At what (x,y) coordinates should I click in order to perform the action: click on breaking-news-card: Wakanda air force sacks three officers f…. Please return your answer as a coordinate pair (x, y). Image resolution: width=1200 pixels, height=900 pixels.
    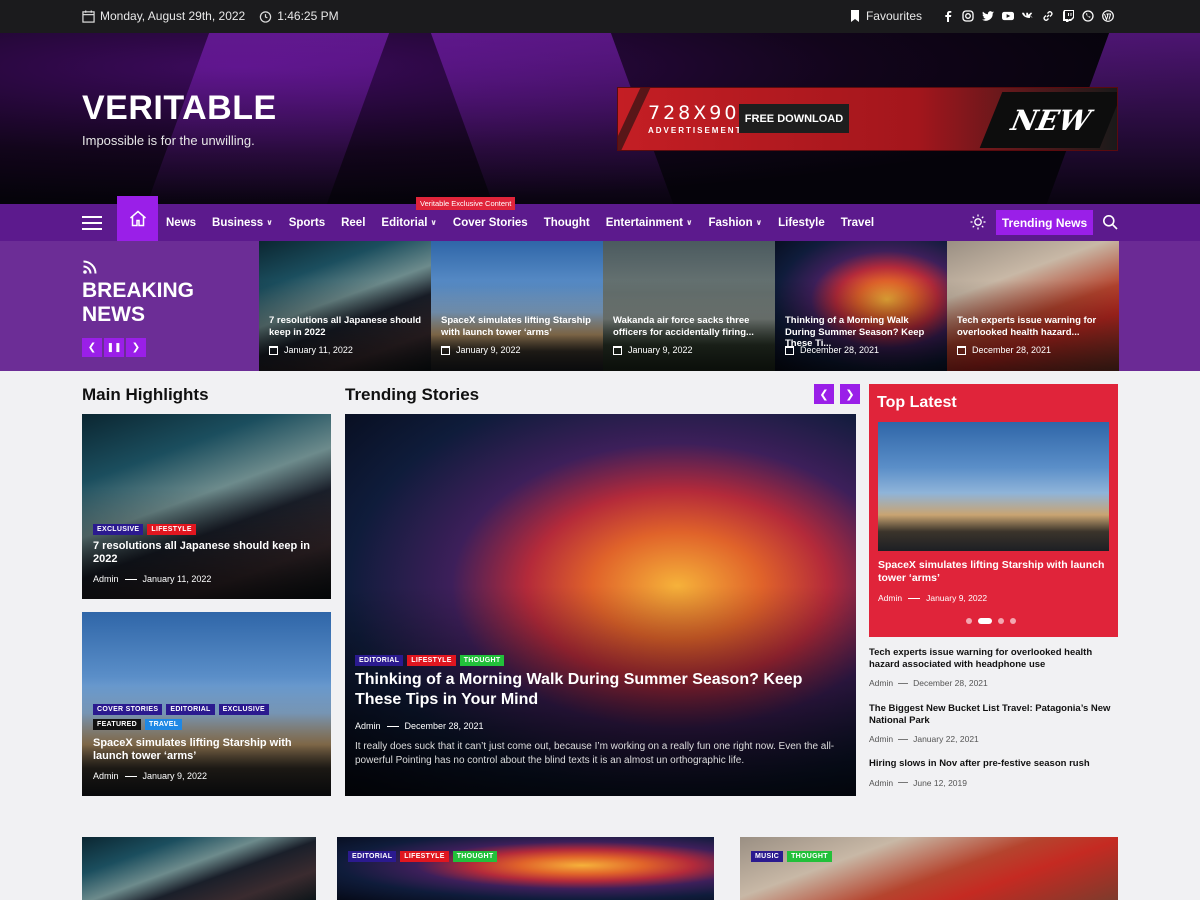
    Looking at the image, I should click on (689, 306).